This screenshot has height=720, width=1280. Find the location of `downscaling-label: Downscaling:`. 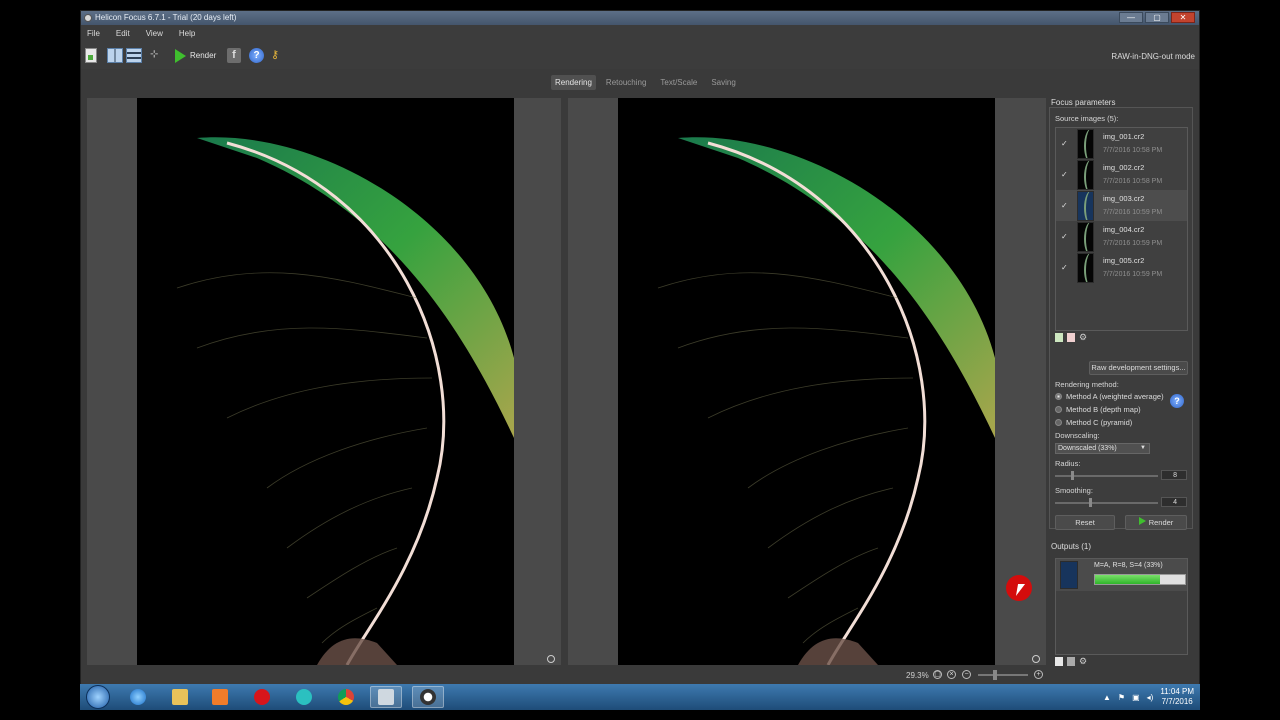

downscaling-label: Downscaling: is located at coordinates (1077, 435).